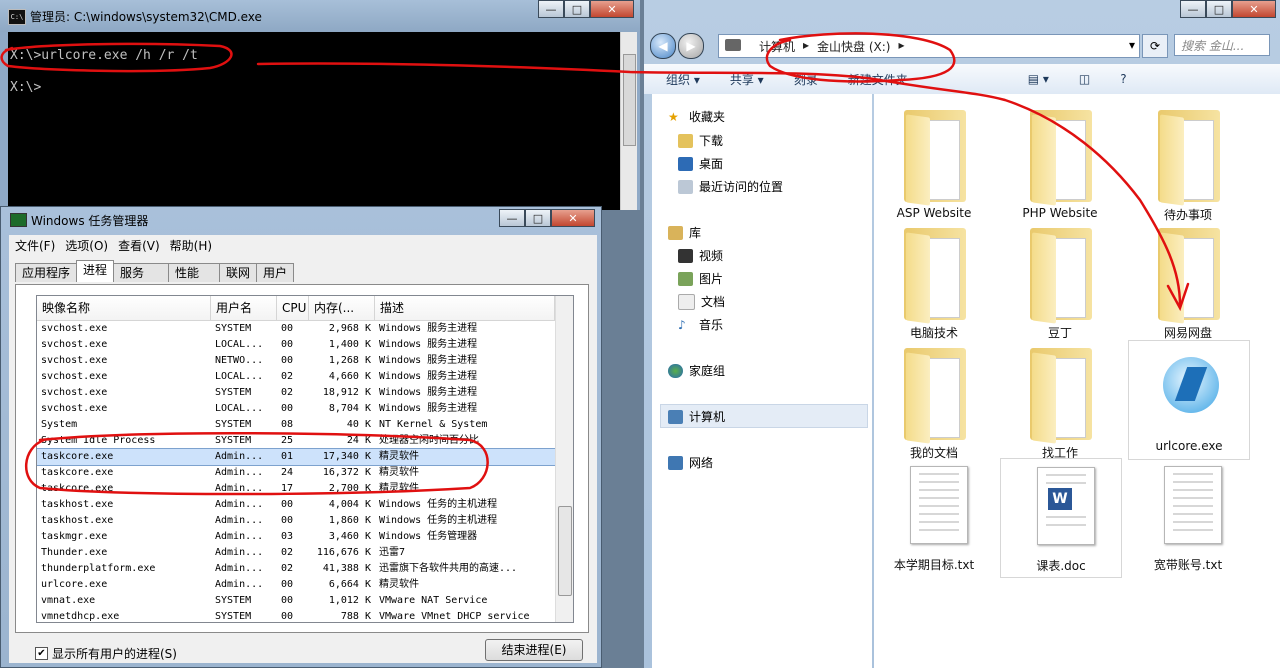  I want to click on console-output: X:\>urlcore.exe /h /r /t X:\>, so click(314, 121).